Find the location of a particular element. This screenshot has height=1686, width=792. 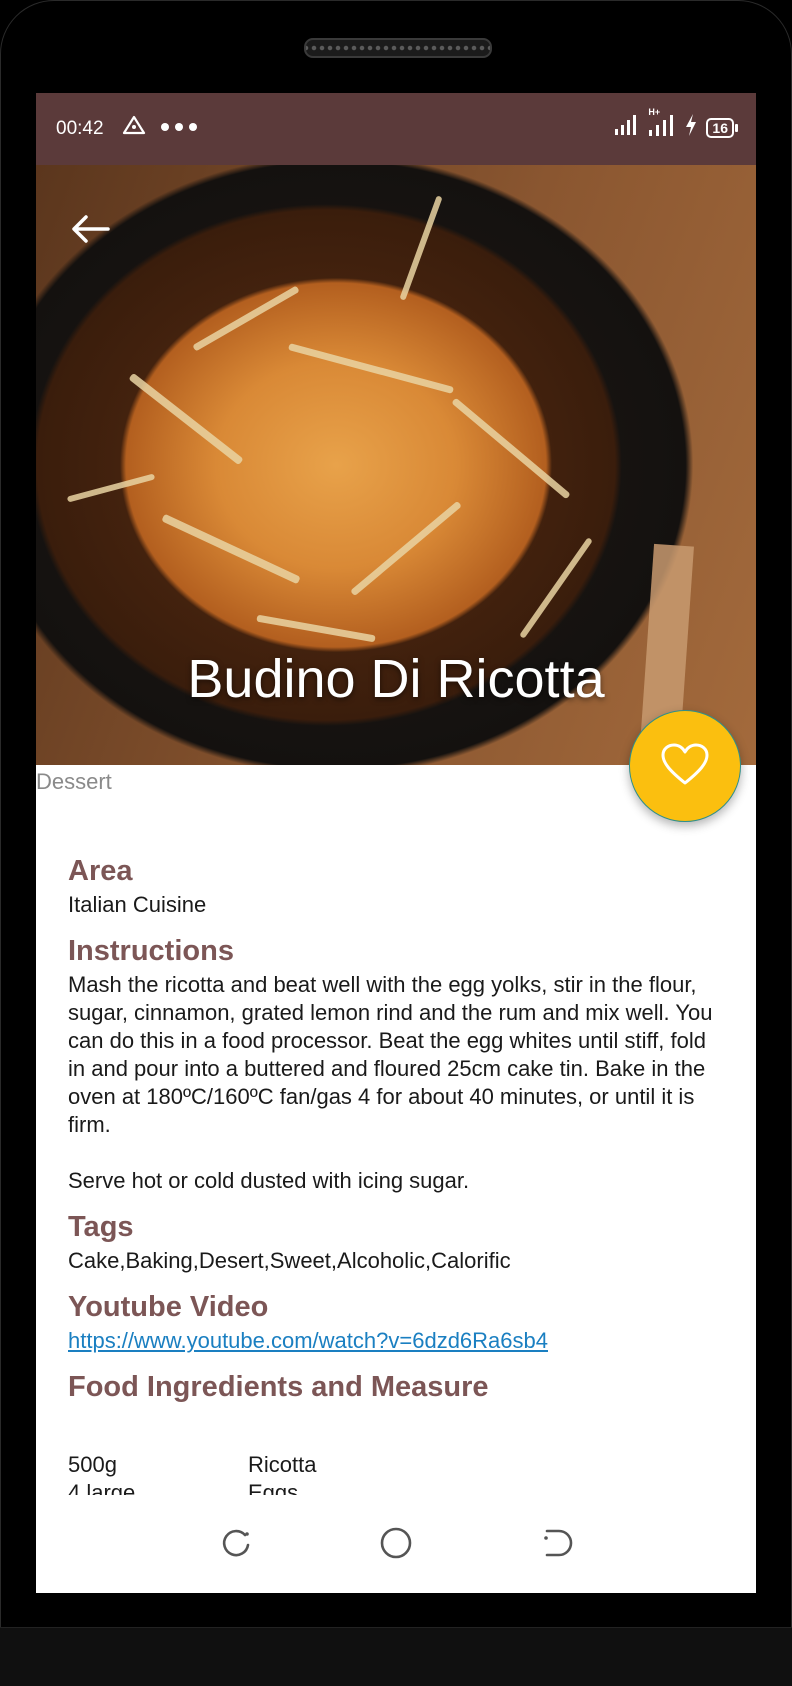

area-value: Italian Cuisine is located at coordinates (137, 904).